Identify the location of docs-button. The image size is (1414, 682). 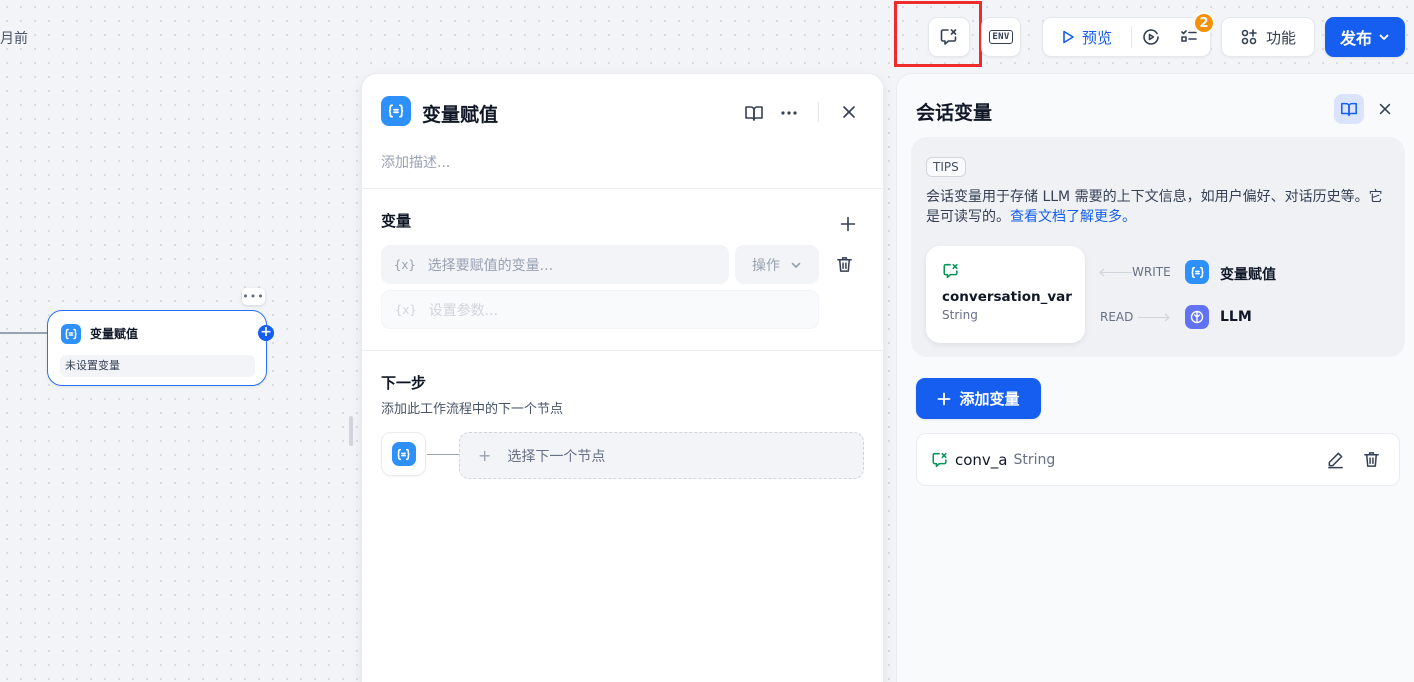
(1349, 109).